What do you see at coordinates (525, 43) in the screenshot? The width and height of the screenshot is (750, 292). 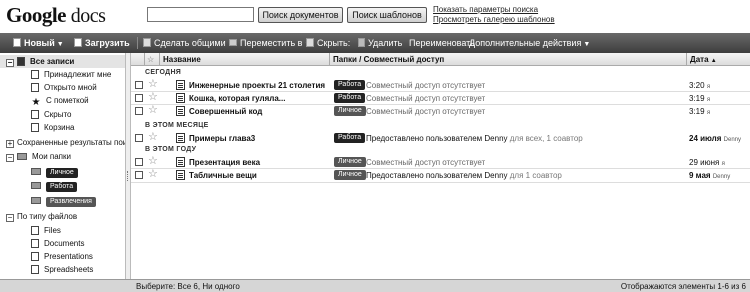 I see `more-actions-label: Дополнительные действия` at bounding box center [525, 43].